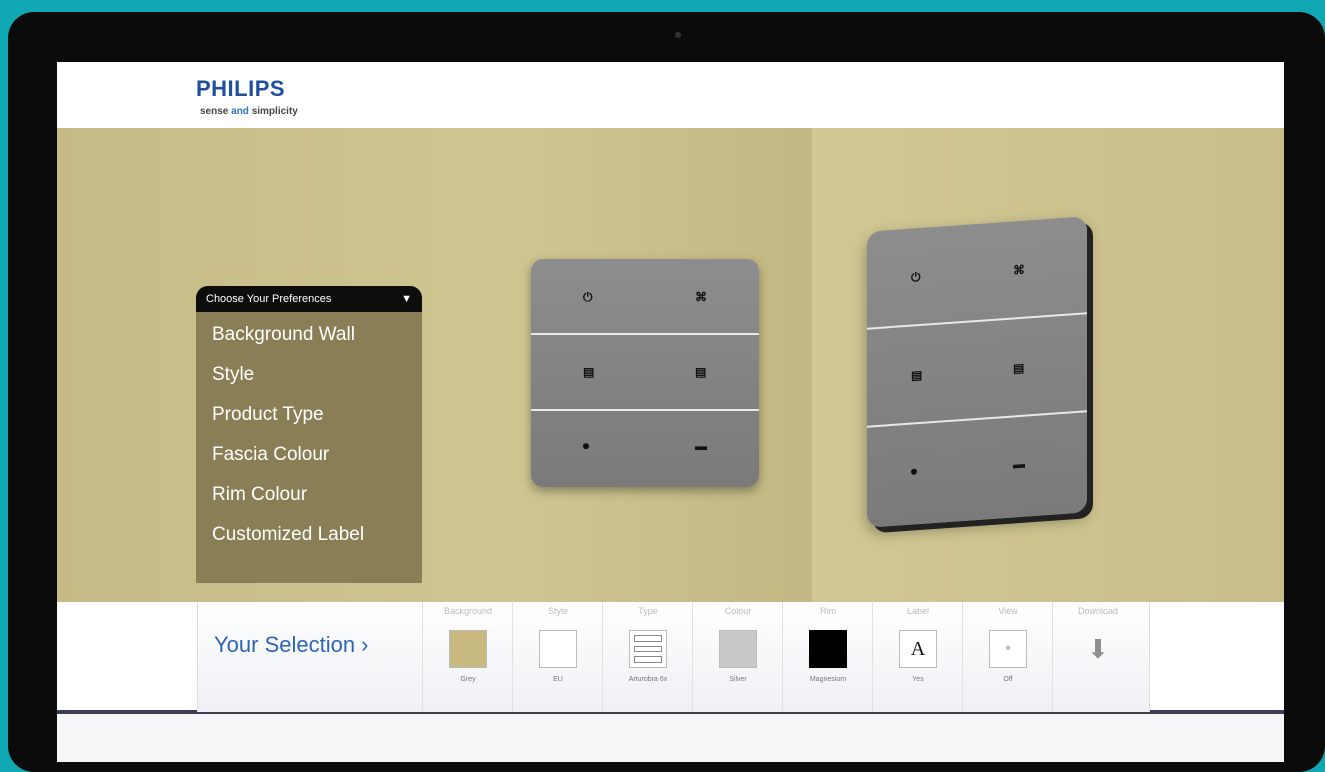  I want to click on pref-fascia-colour: Fascia Colour, so click(270, 455).